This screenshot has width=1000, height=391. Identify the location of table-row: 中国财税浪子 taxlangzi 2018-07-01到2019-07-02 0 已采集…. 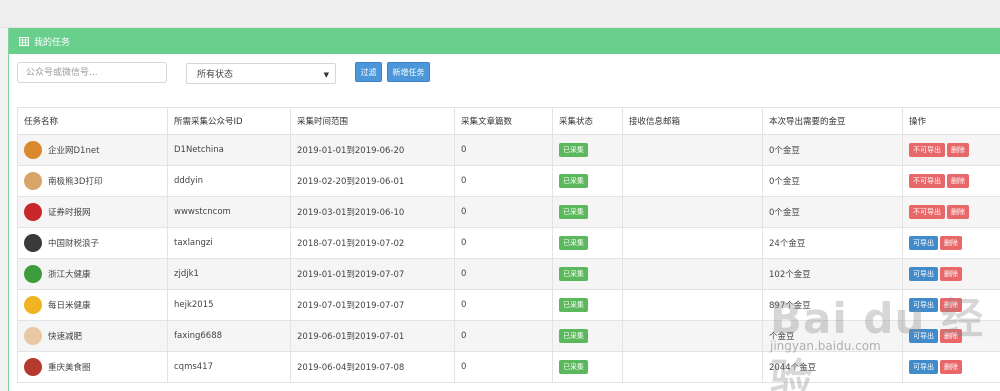
(508, 243).